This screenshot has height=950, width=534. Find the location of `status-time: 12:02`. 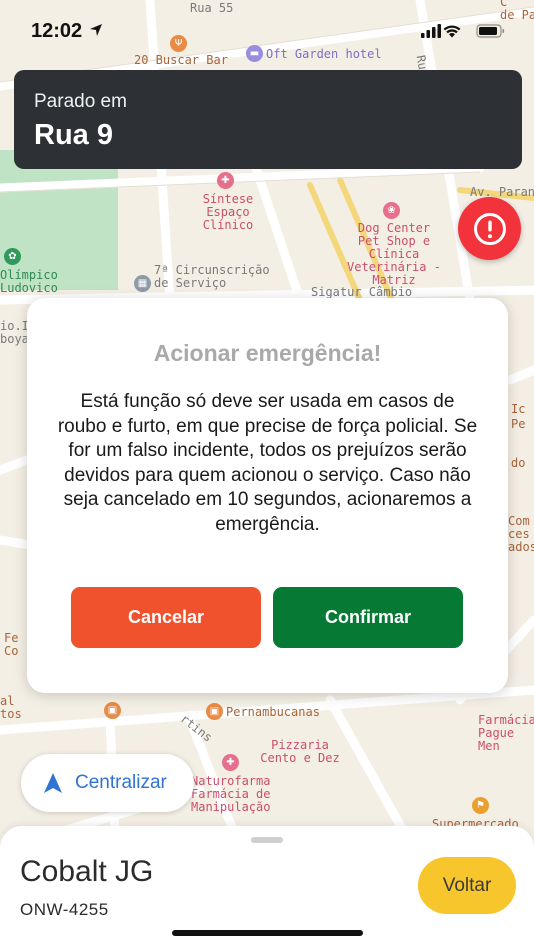

status-time: 12:02 is located at coordinates (57, 31).